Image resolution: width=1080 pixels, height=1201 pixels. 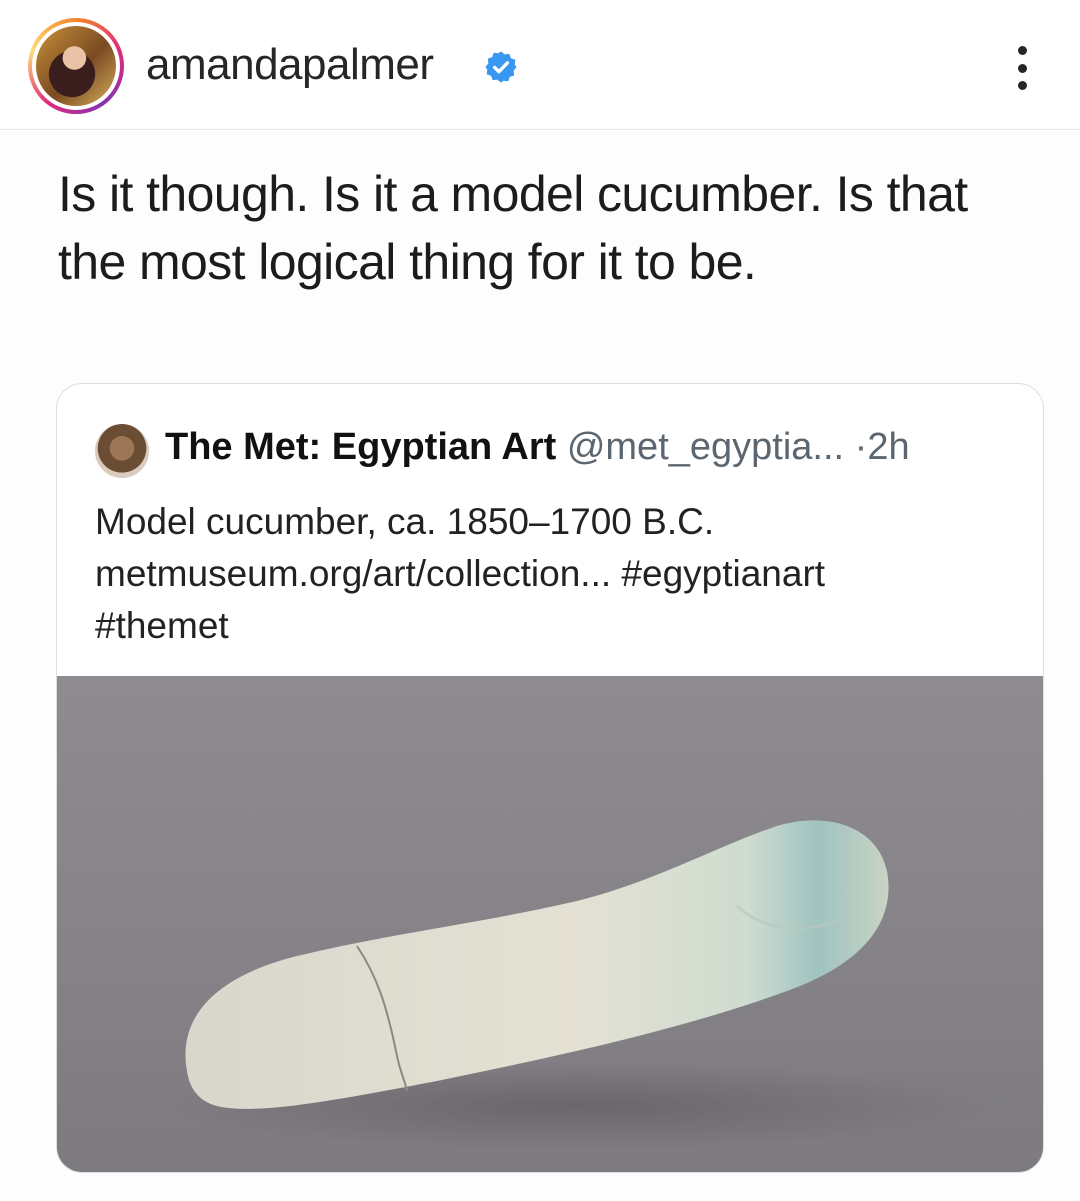 What do you see at coordinates (1022, 68) in the screenshot?
I see `more-options-button` at bounding box center [1022, 68].